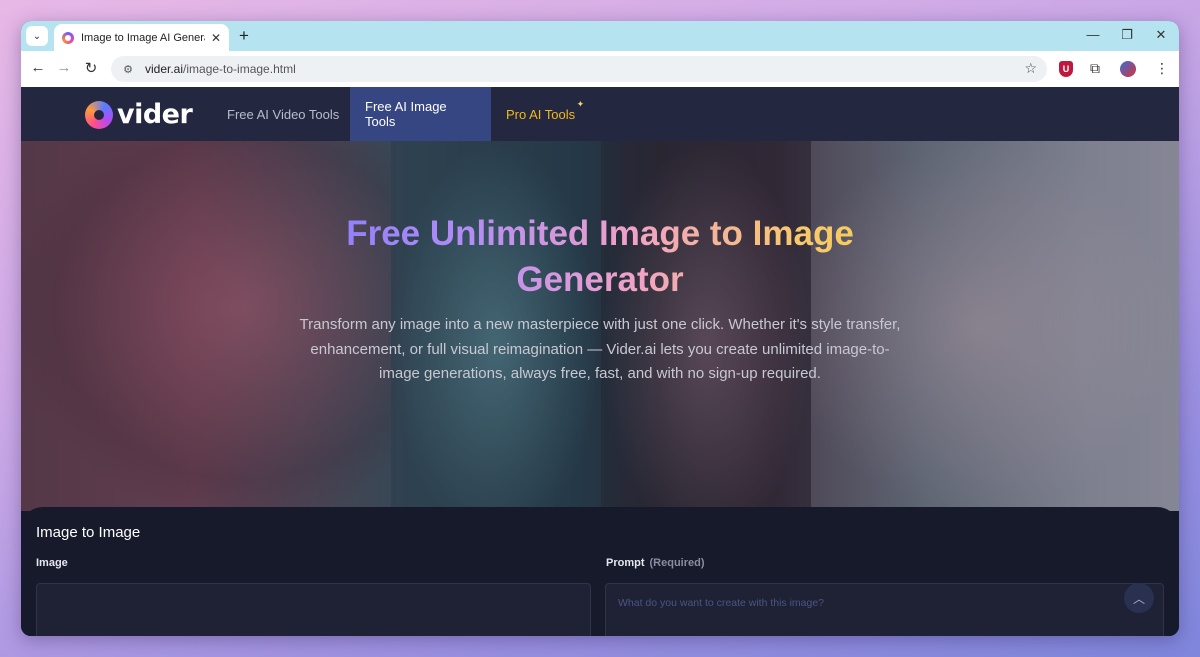 The height and width of the screenshot is (657, 1200). I want to click on vider-favicon-icon, so click(68, 37).